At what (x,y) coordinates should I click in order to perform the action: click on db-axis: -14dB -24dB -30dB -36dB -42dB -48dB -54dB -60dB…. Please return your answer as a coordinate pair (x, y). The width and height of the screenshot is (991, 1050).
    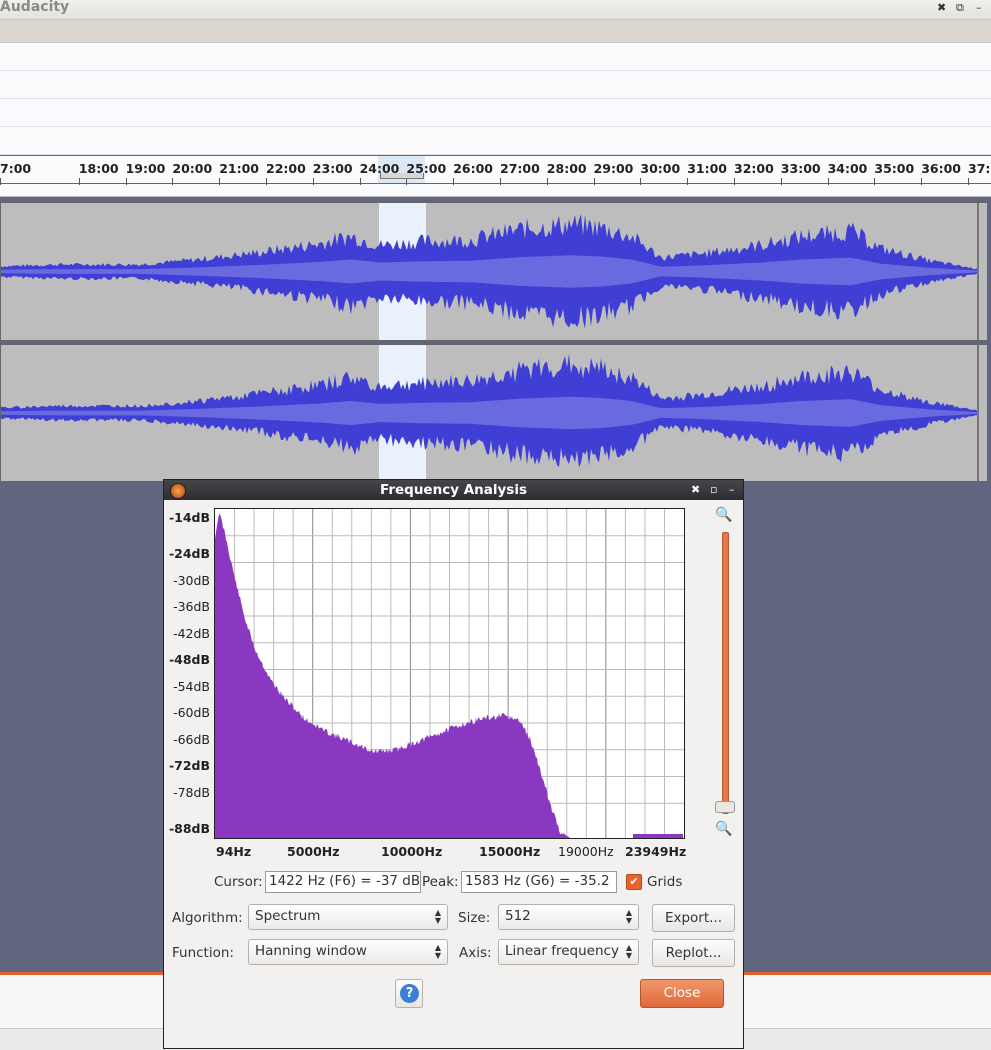
    Looking at the image, I should click on (189, 675).